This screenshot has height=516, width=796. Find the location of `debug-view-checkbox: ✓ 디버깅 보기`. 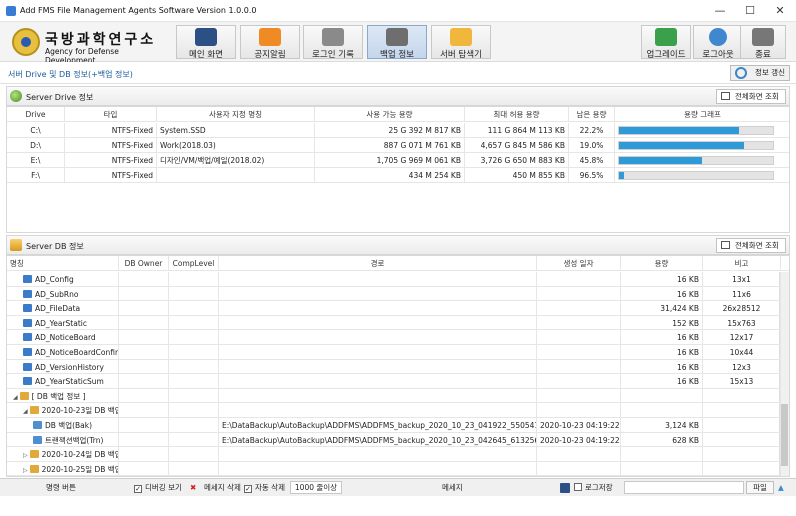

debug-view-checkbox: ✓ 디버깅 보기 is located at coordinates (158, 488).